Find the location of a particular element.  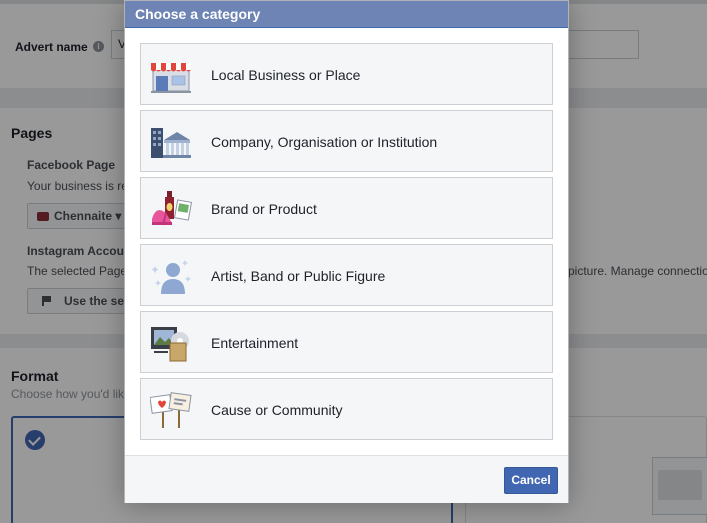

category-label: Artist, Band or Public Figure is located at coordinates (298, 276).